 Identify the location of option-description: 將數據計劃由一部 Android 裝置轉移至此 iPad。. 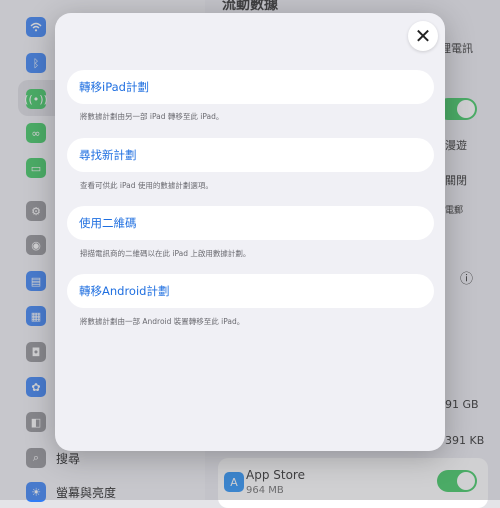
(162, 321).